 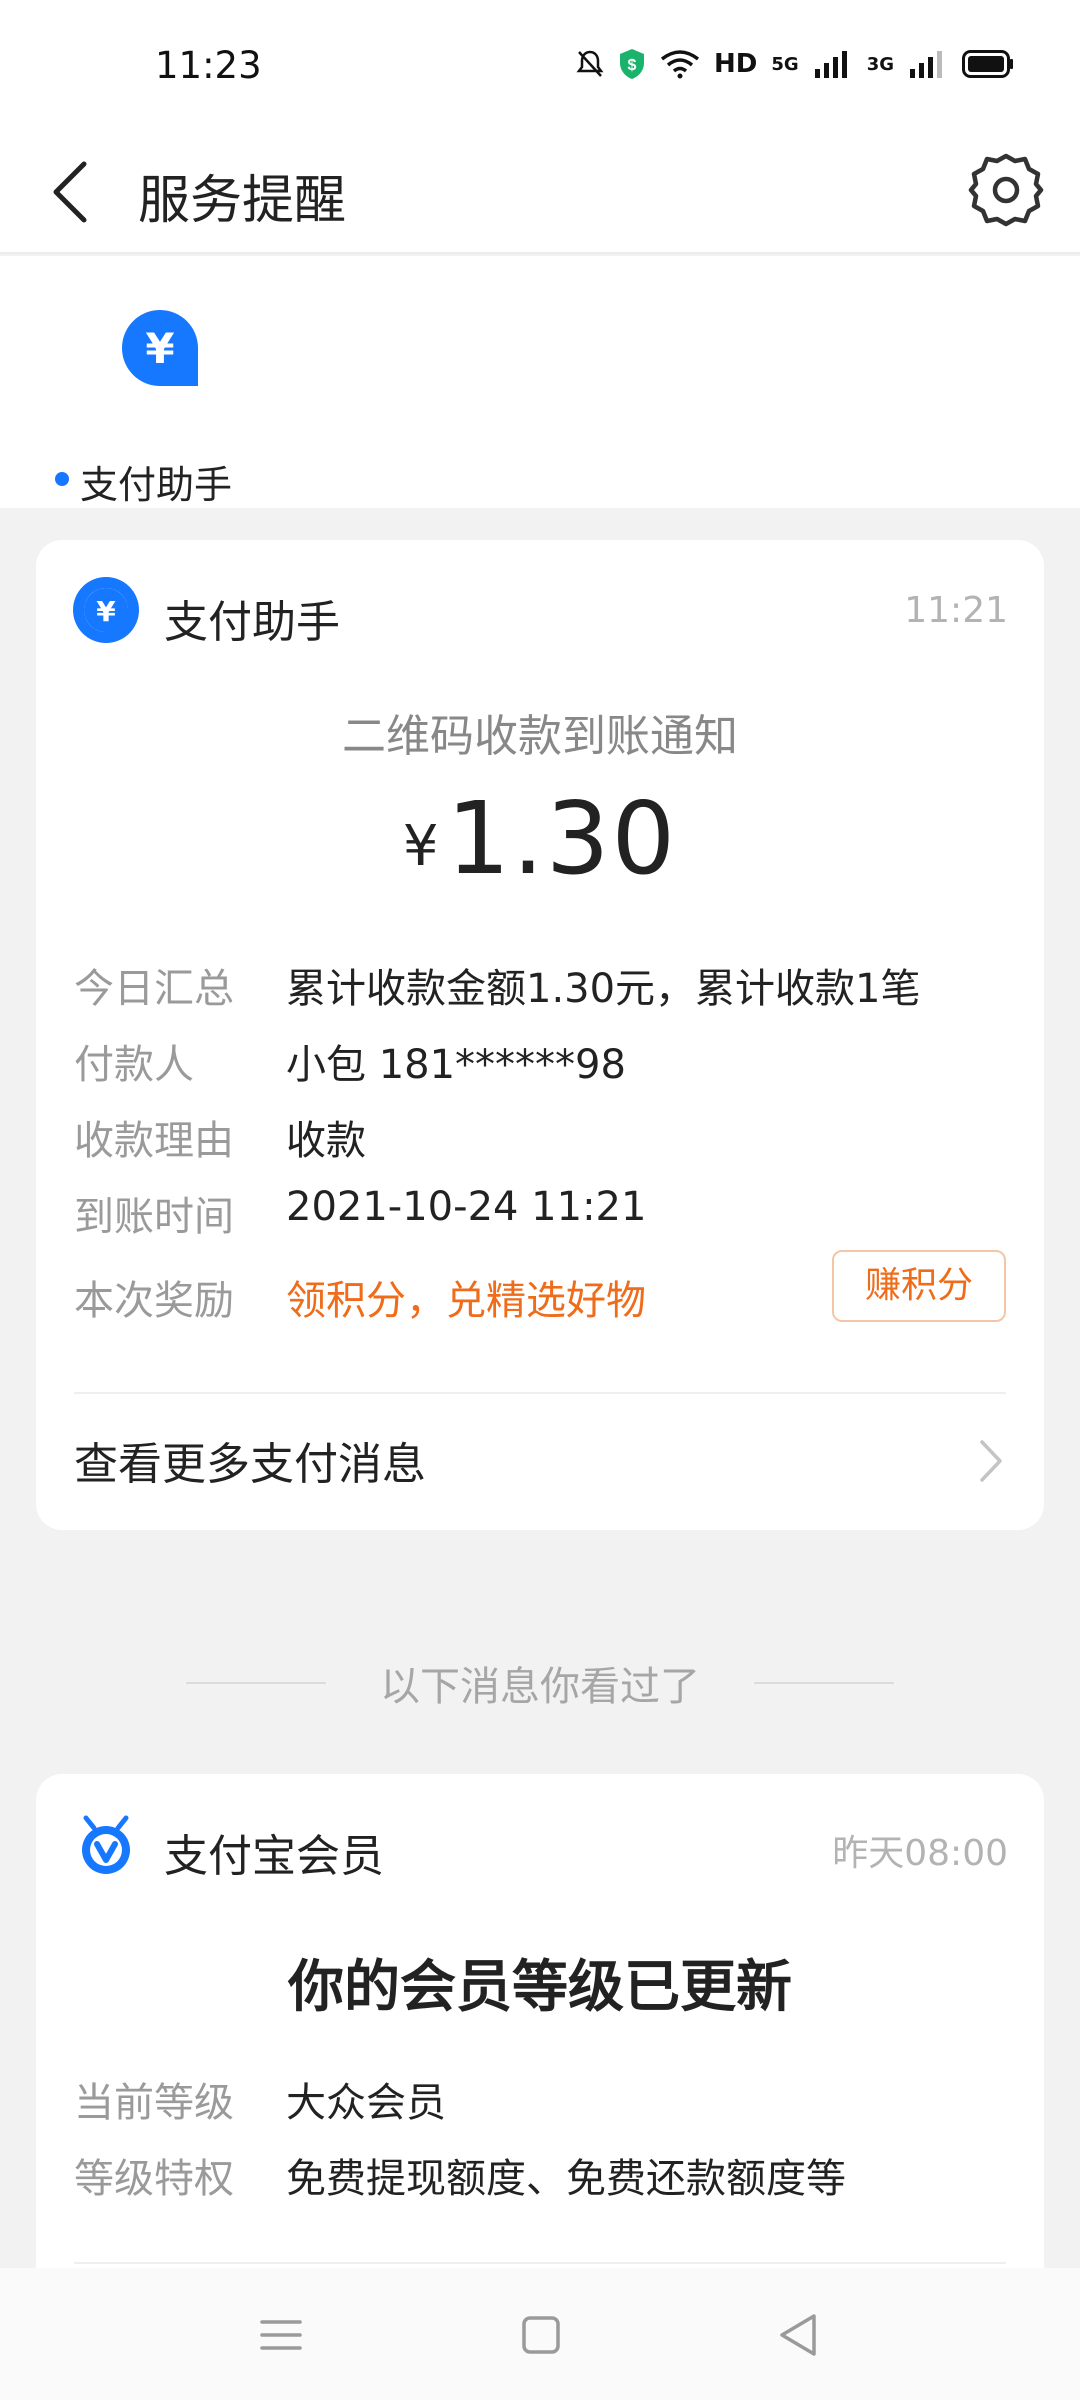 What do you see at coordinates (919, 1286) in the screenshot?
I see `earn-points-button: 赚积分` at bounding box center [919, 1286].